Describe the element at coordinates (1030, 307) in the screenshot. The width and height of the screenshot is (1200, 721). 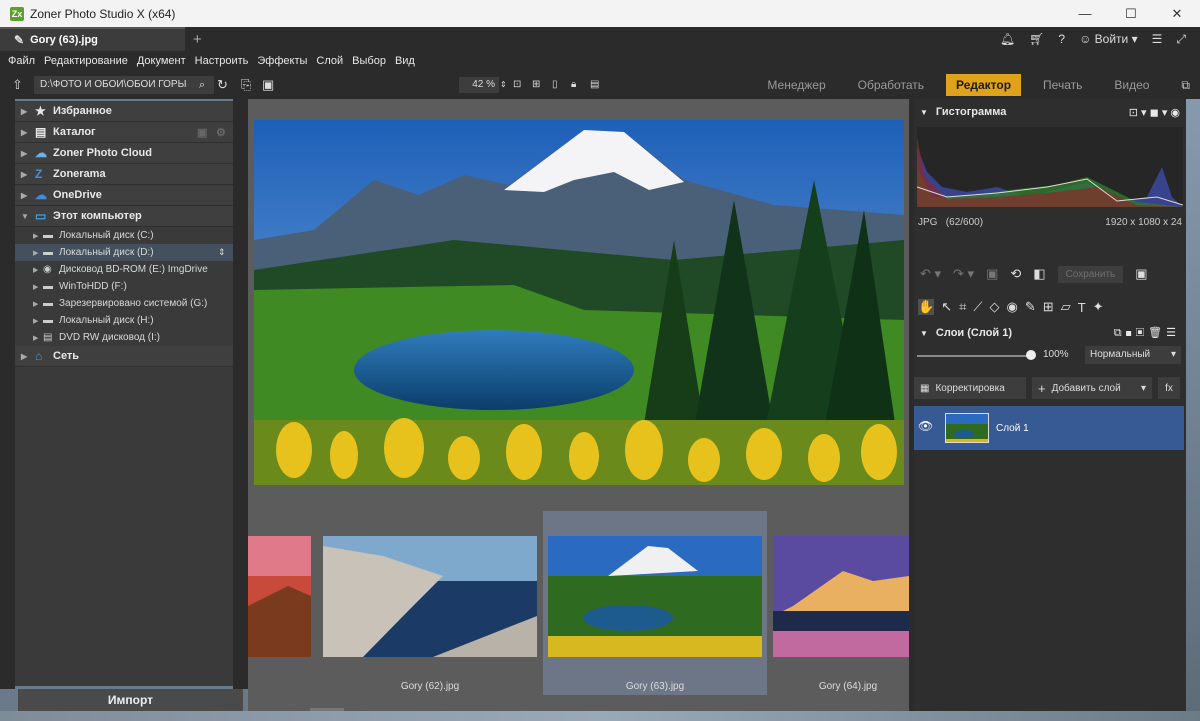
I see `brush-tool-icon: ✎` at that location.